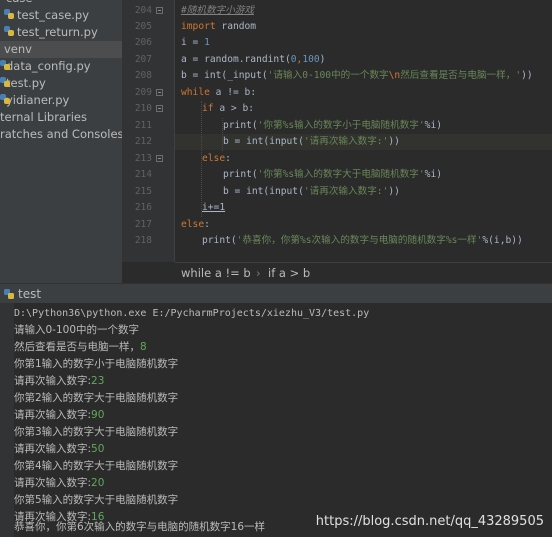 This screenshot has width=552, height=537. I want to click on user-input-value: 50, so click(98, 449).